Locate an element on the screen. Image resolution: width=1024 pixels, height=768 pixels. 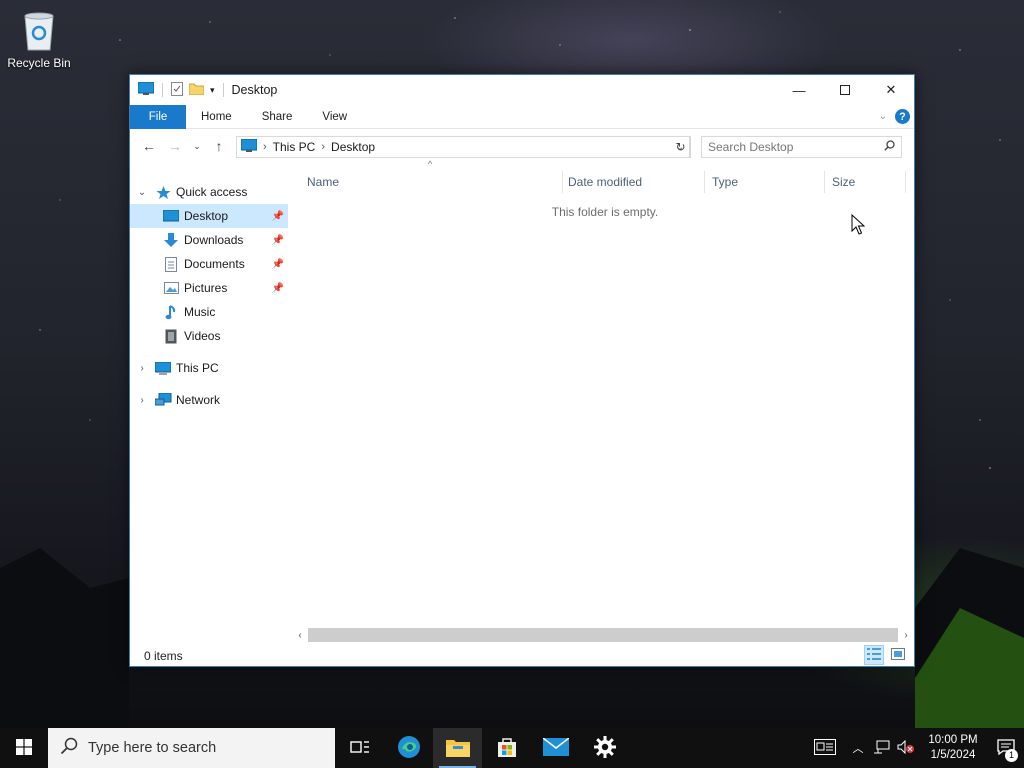
details-view-button is located at coordinates (874, 655).